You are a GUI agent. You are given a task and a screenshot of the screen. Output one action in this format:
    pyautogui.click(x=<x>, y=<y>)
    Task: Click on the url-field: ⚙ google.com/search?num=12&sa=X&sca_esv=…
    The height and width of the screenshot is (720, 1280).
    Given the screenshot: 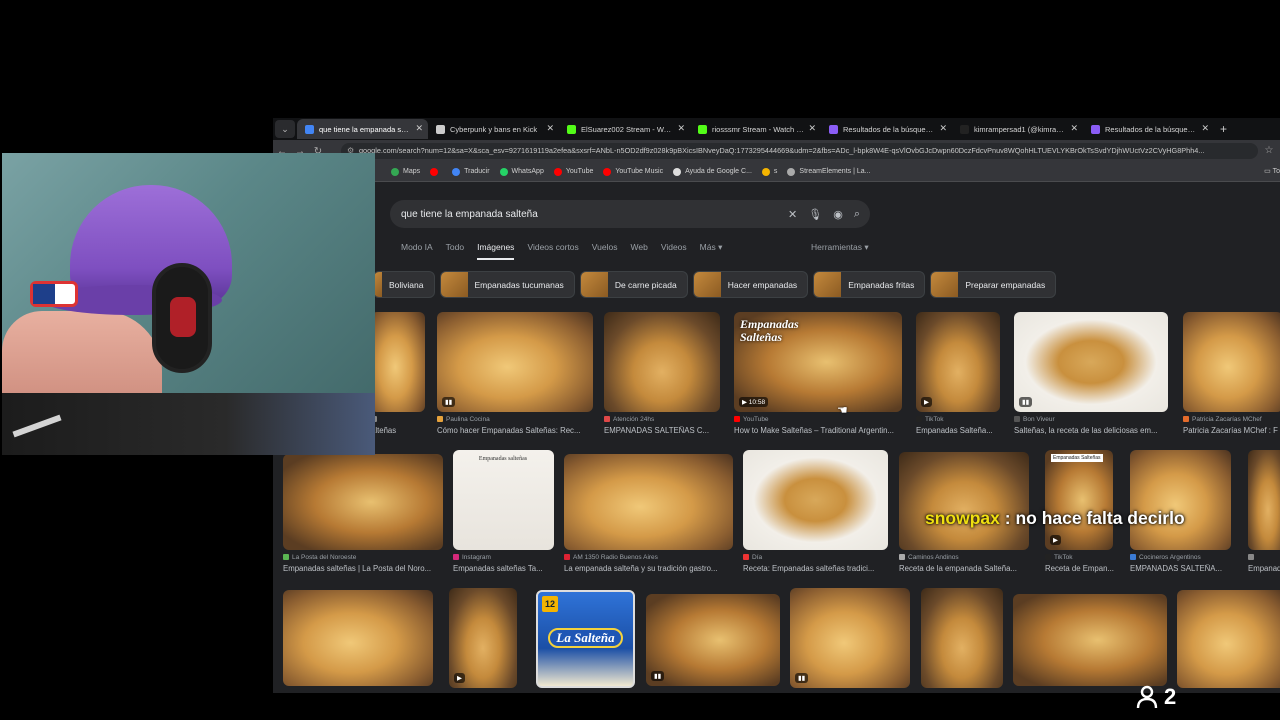 What is the action you would take?
    pyautogui.click(x=799, y=151)
    